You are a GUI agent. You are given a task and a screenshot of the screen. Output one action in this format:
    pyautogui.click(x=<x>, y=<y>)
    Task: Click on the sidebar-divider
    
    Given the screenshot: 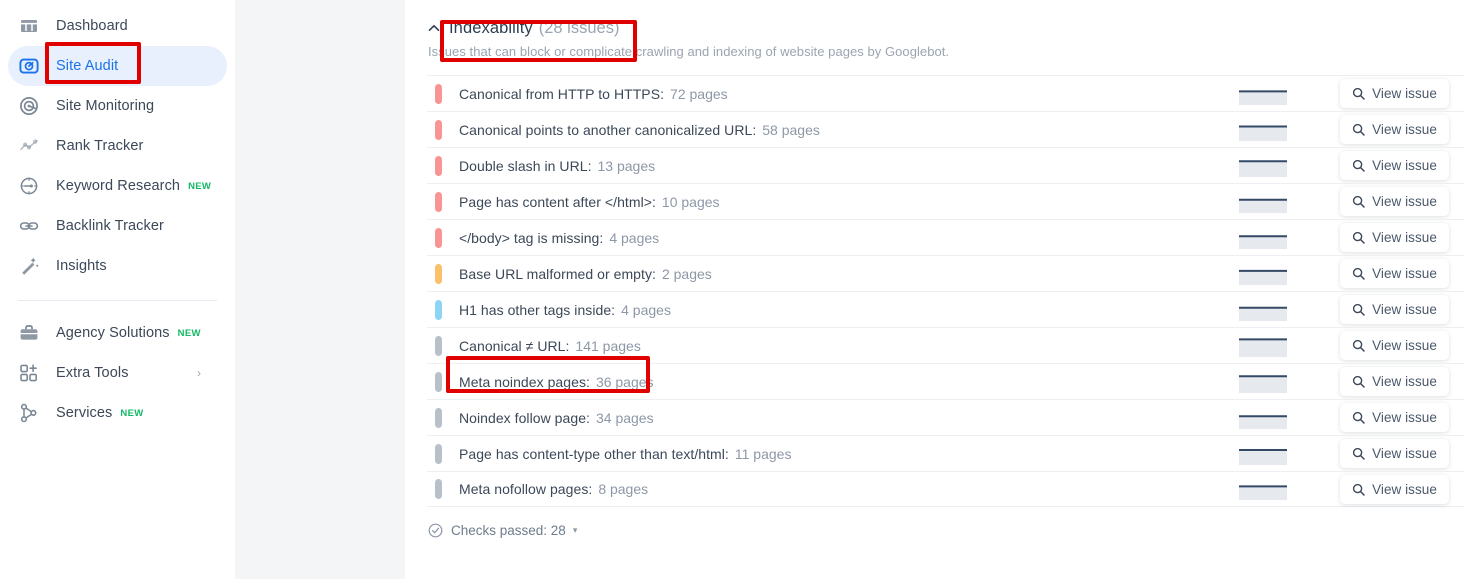 What is the action you would take?
    pyautogui.click(x=117, y=300)
    